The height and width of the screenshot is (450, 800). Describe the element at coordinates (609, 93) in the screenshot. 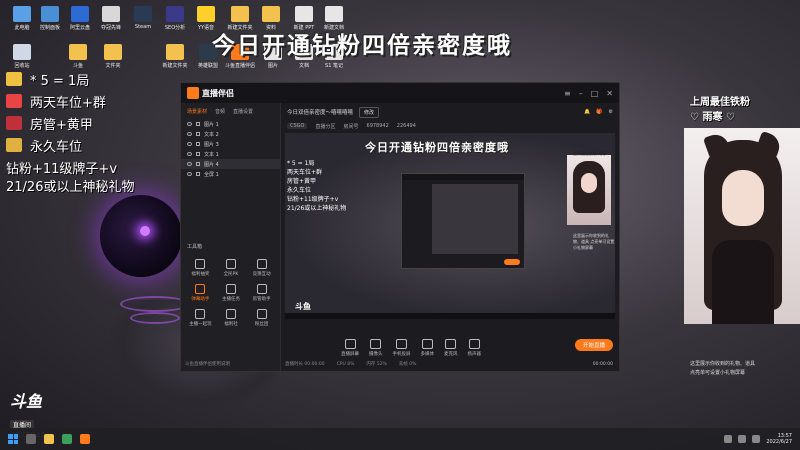

I see `close-icon: ✕` at that location.